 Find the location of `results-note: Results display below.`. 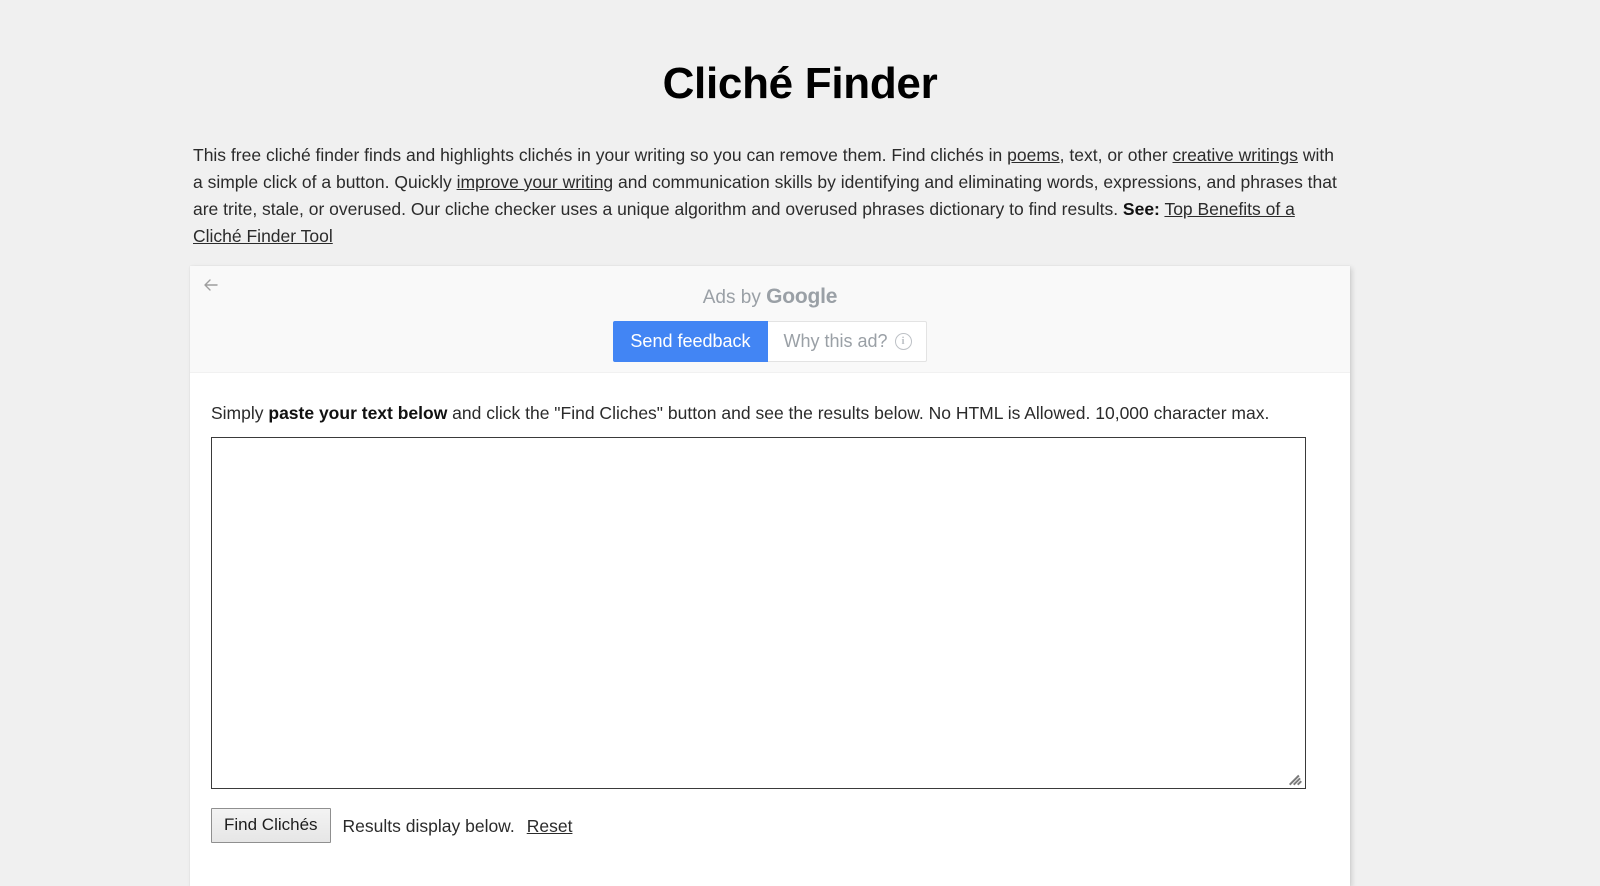

results-note: Results display below. is located at coordinates (428, 825).